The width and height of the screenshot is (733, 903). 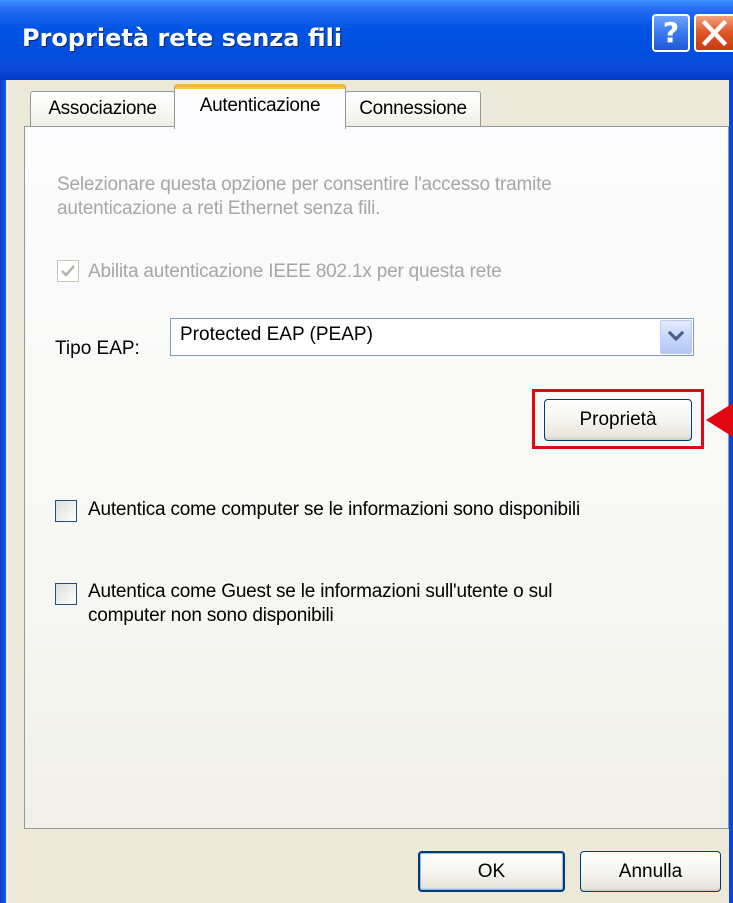 I want to click on checkmark-icon, so click(x=68, y=271).